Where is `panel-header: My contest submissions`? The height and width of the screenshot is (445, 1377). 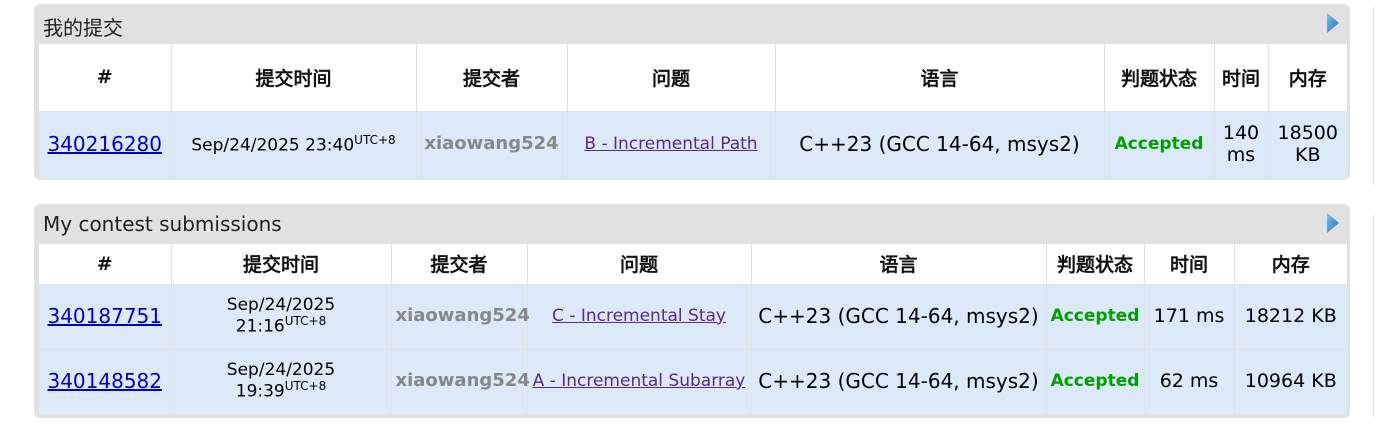 panel-header: My contest submissions is located at coordinates (693, 224).